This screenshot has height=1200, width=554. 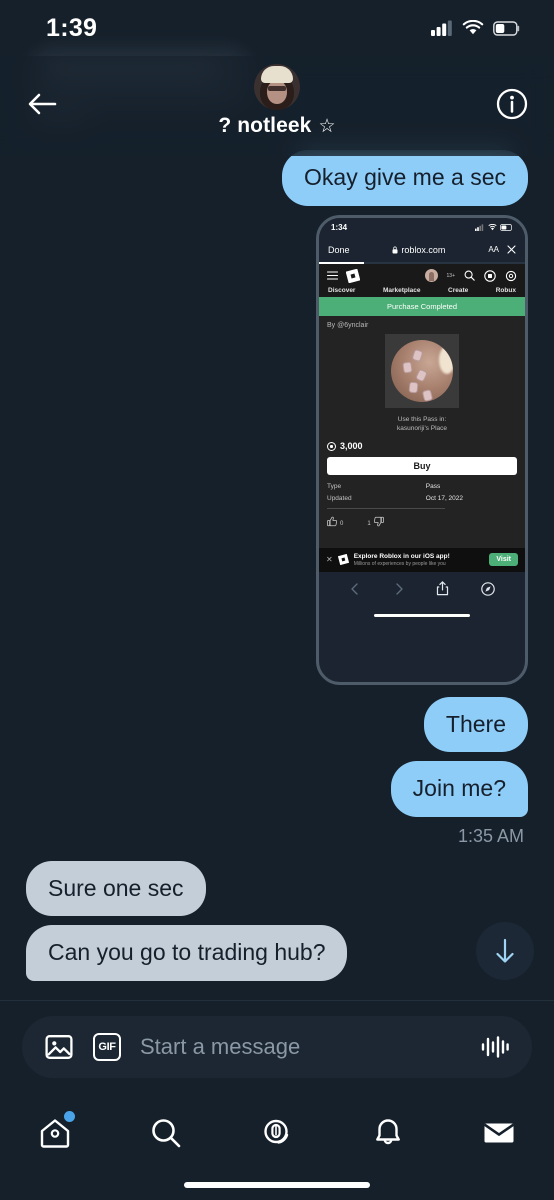 I want to click on header-identity: ? notleek ☆, so click(x=277, y=101).